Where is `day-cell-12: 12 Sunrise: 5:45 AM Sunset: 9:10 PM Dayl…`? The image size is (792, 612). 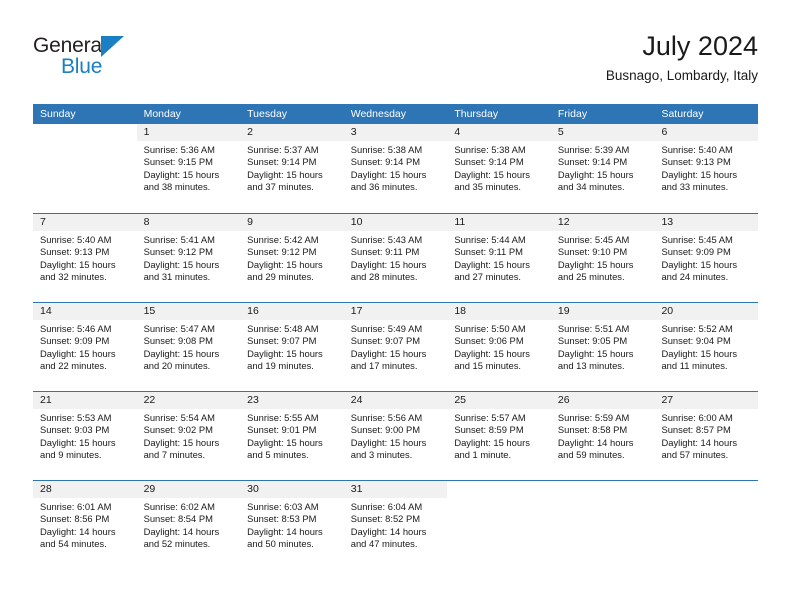 day-cell-12: 12 Sunrise: 5:45 AM Sunset: 9:10 PM Dayl… is located at coordinates (602, 258).